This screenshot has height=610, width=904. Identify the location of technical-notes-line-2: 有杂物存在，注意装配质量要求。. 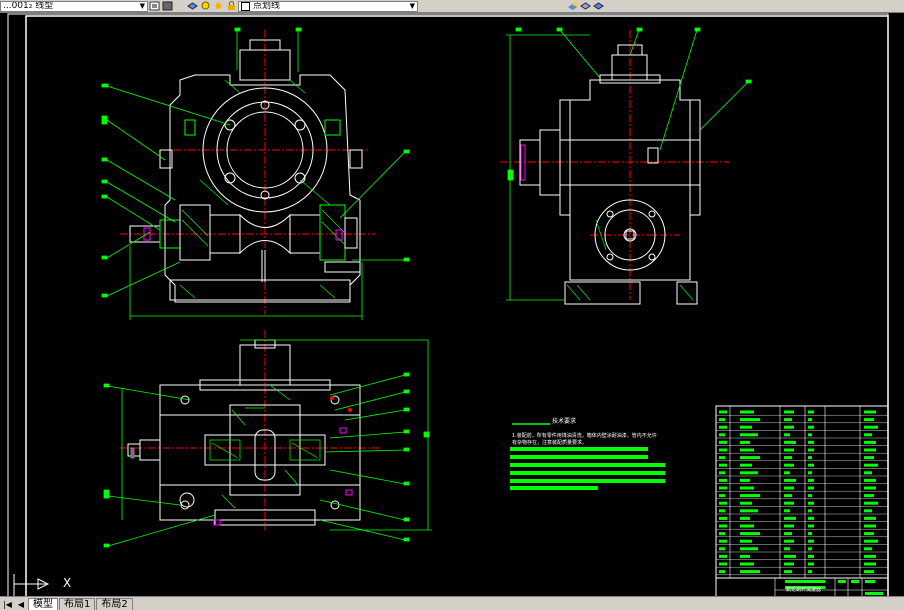
(550, 443).